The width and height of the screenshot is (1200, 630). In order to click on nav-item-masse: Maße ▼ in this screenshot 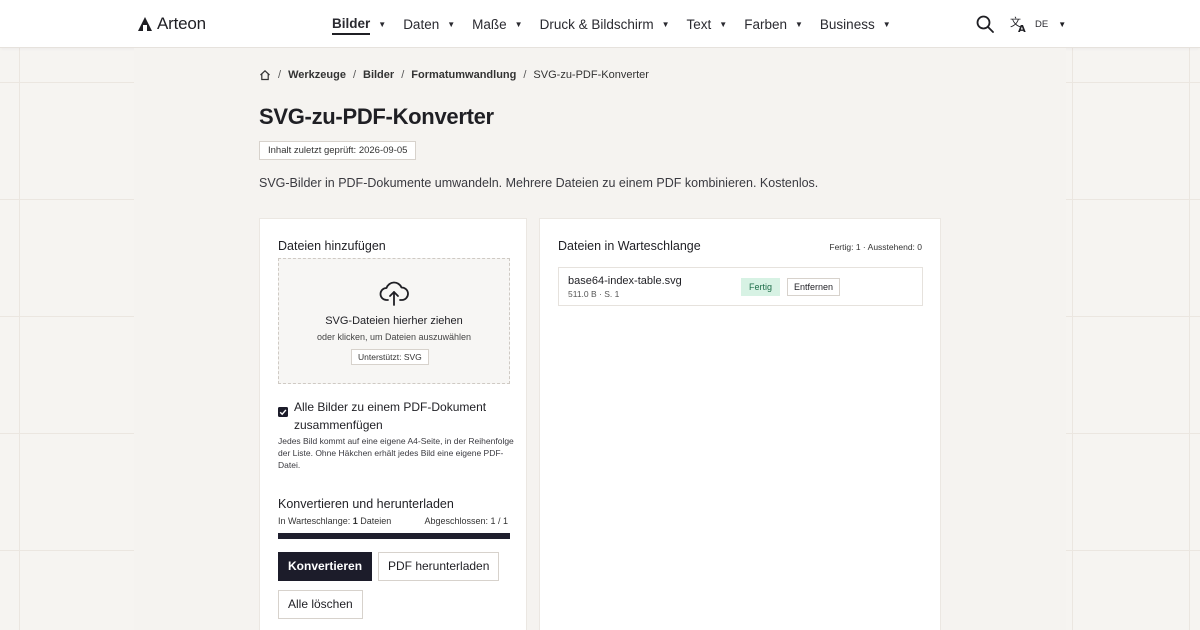, I will do `click(497, 24)`.